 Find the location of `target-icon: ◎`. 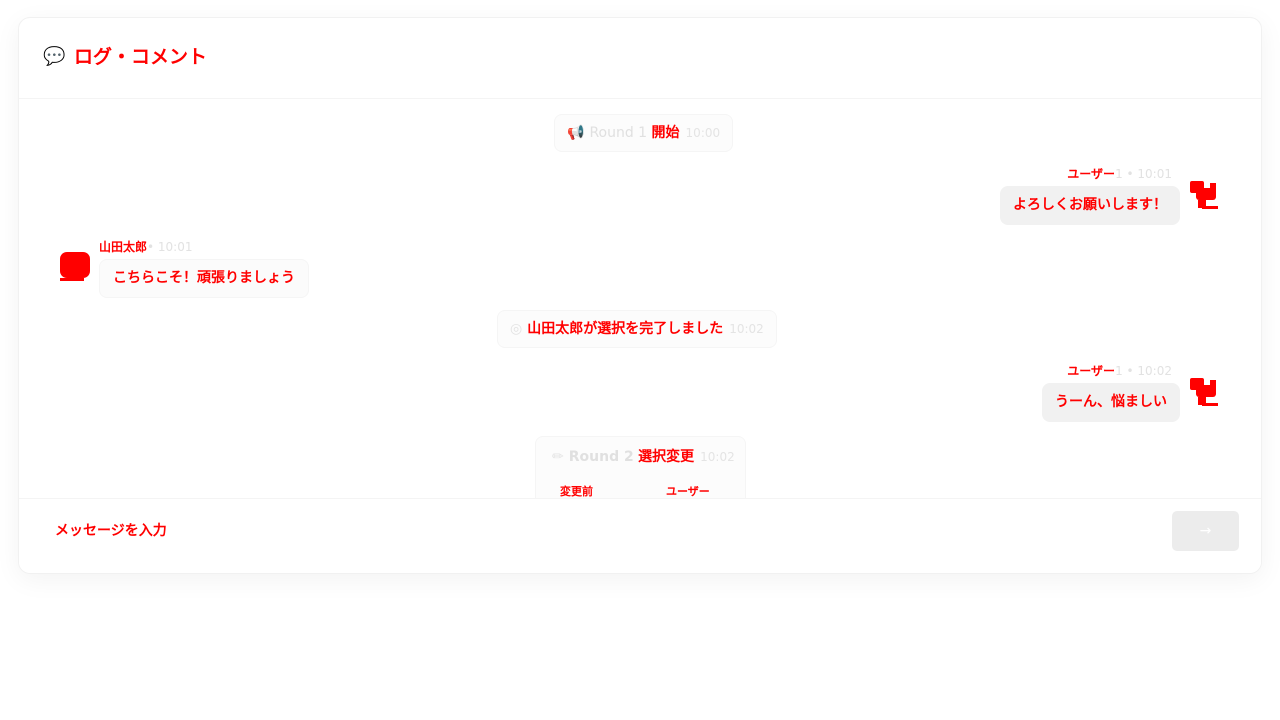

target-icon: ◎ is located at coordinates (516, 329).